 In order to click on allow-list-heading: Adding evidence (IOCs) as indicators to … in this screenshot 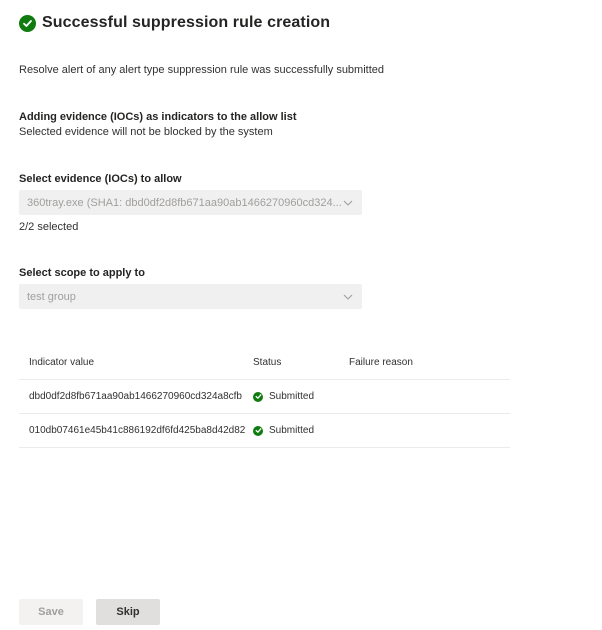, I will do `click(158, 117)`.